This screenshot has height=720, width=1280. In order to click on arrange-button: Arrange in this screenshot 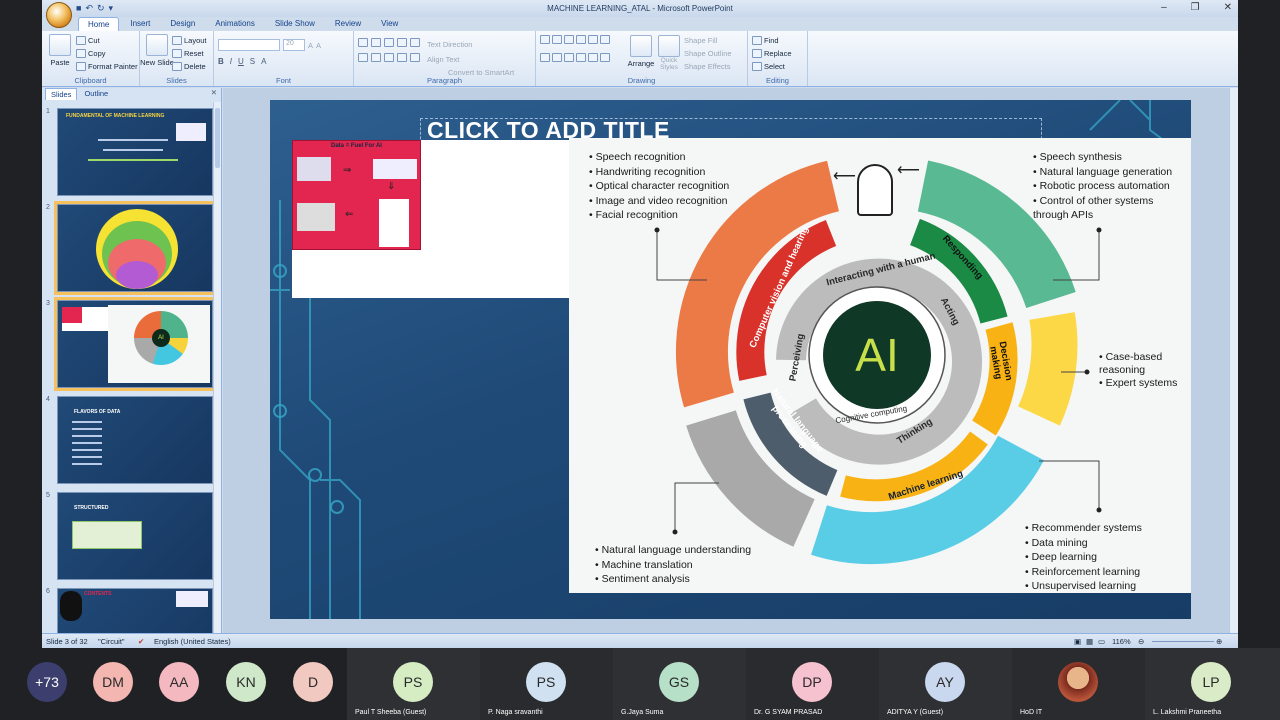, I will do `click(641, 52)`.